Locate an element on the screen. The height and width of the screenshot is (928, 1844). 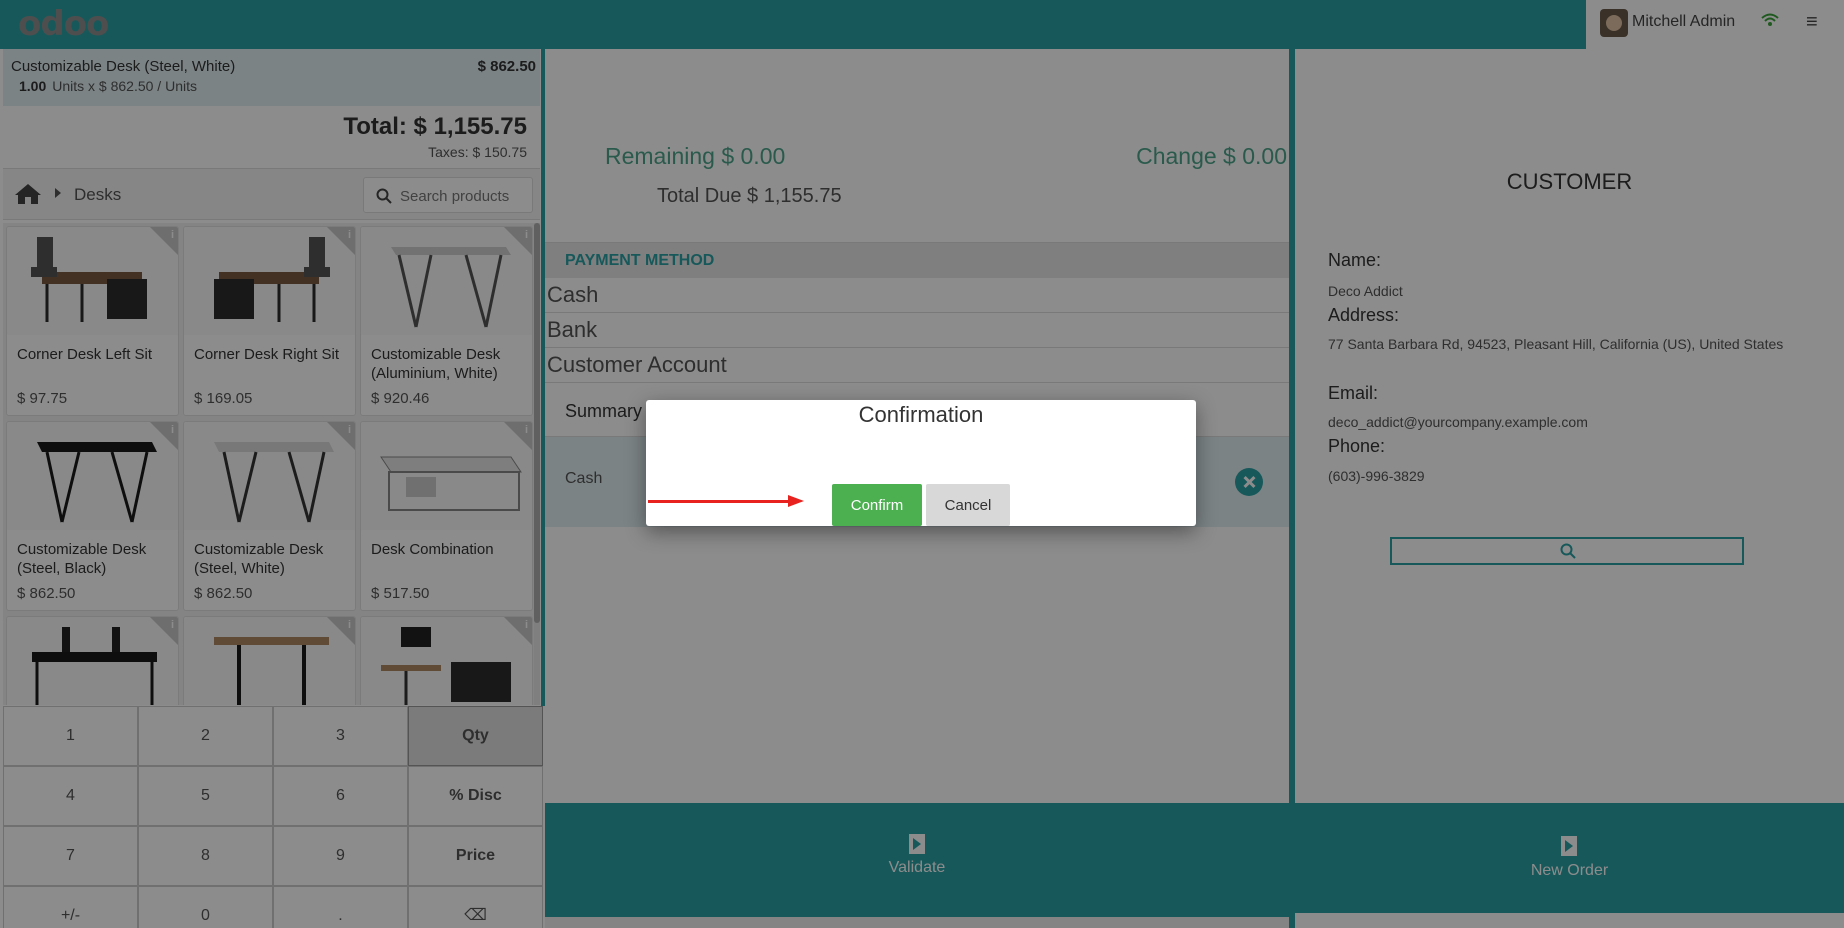
confirmation-dialog: Confirmation Confirm Cancel is located at coordinates (921, 463).